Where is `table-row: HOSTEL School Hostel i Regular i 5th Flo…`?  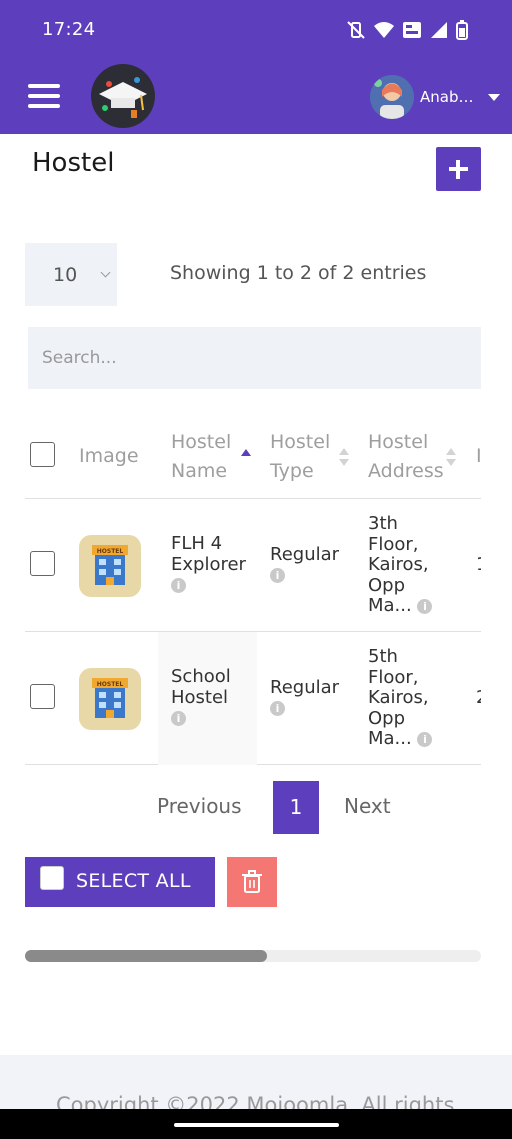 table-row: HOSTEL School Hostel i Regular i 5th Flo… is located at coordinates (253, 698).